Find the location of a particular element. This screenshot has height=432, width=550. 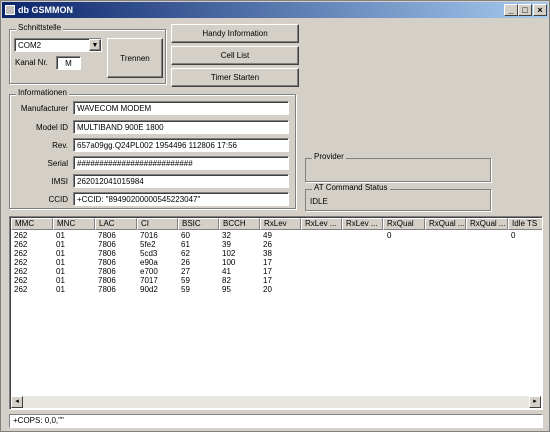

title-bar: db GSMMON _ □ × is located at coordinates (275, 10).